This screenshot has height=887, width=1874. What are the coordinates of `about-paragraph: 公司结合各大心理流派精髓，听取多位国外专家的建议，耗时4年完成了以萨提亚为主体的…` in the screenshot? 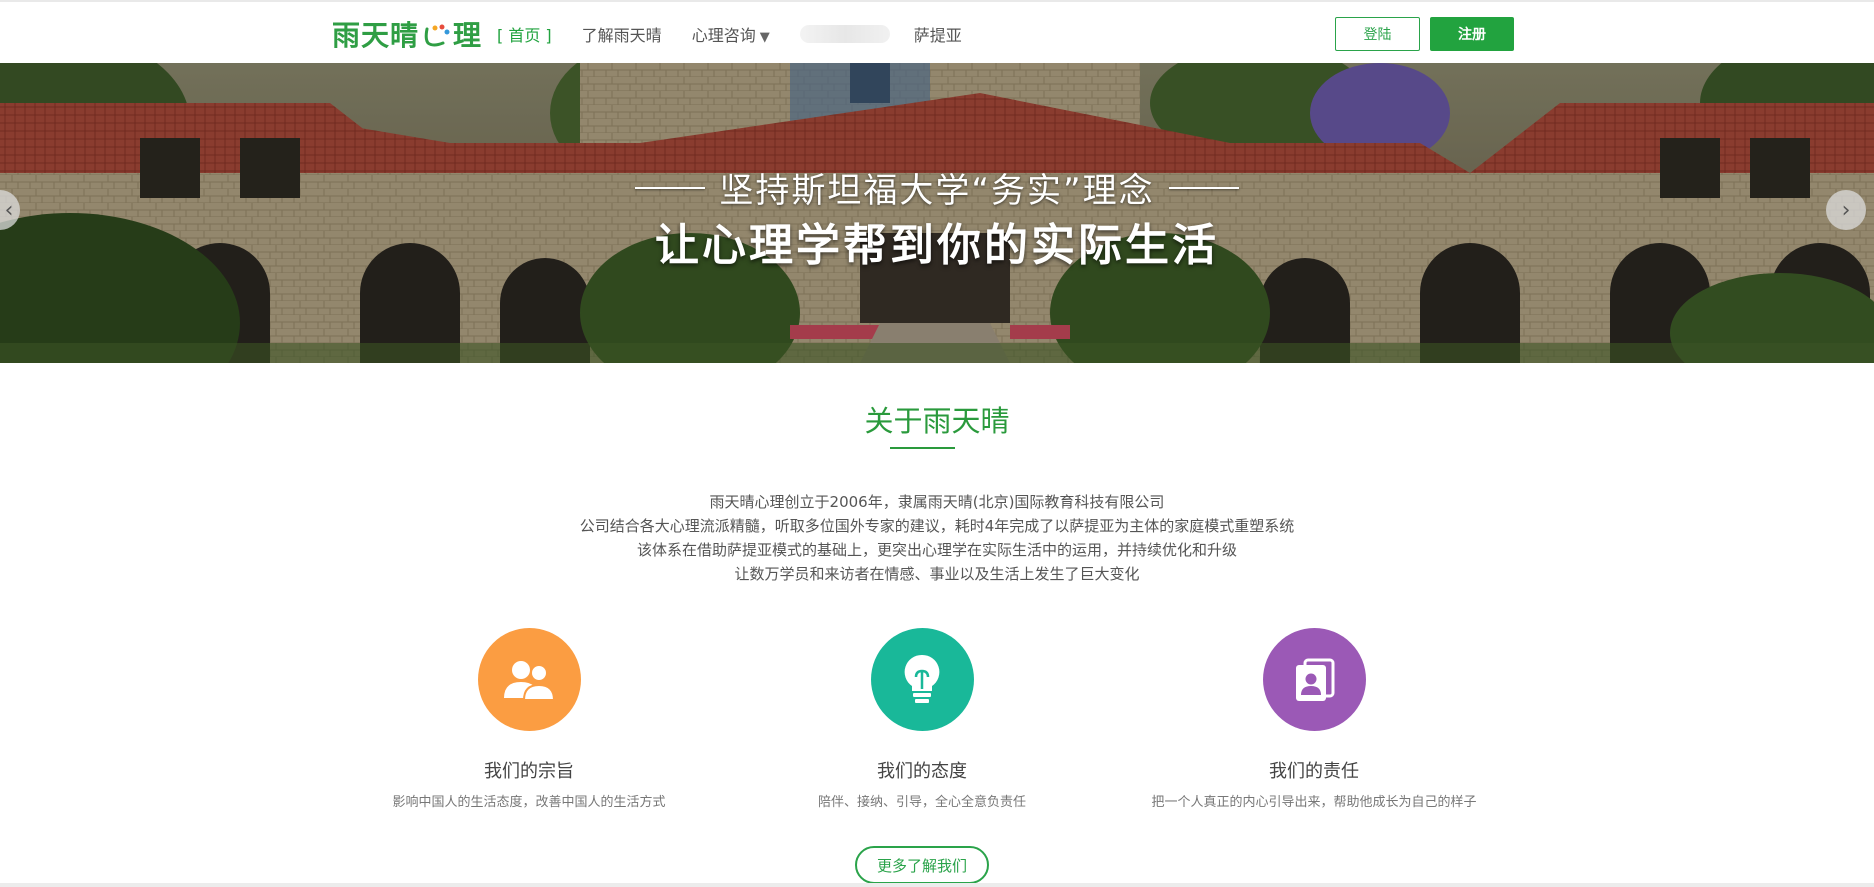 It's located at (937, 526).